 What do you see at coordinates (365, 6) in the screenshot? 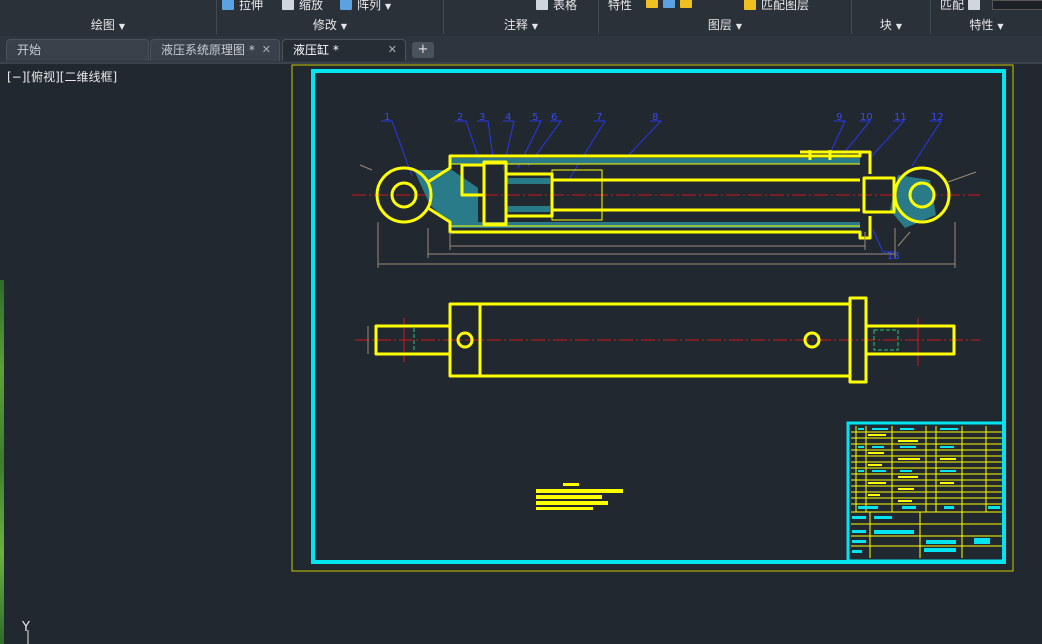
I see `array-button: 阵列 ▼` at bounding box center [365, 6].